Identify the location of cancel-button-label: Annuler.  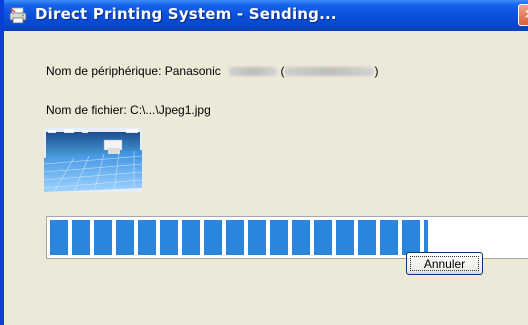
(444, 263).